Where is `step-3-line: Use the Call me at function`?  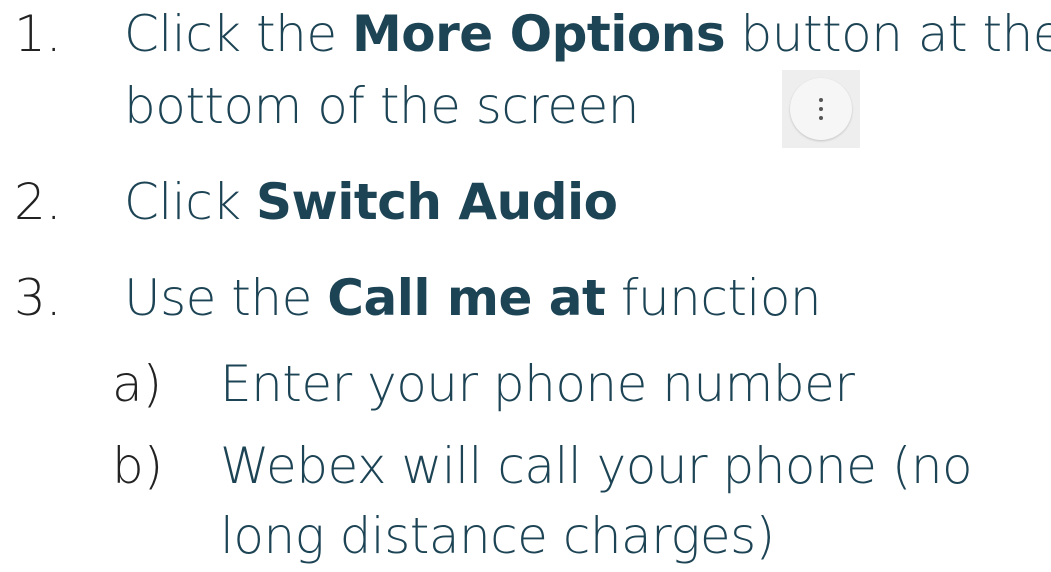 step-3-line: Use the Call me at function is located at coordinates (473, 298).